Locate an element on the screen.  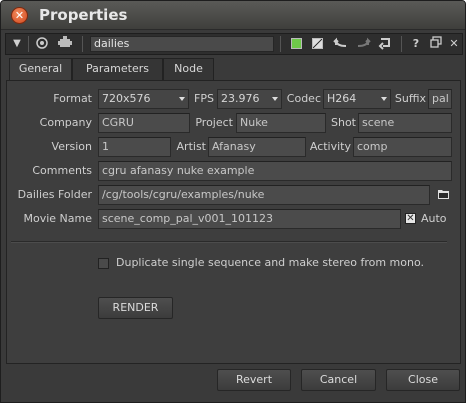
auto-checkbox: ✕ is located at coordinates (410, 218).